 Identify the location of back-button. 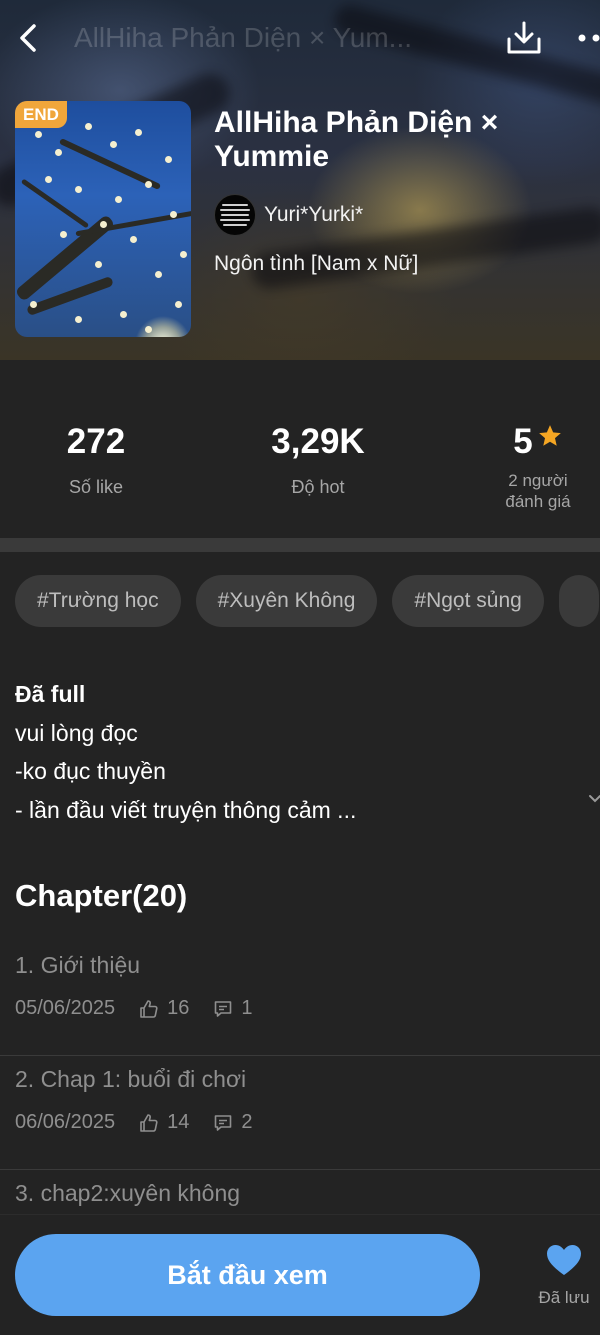
(28, 38).